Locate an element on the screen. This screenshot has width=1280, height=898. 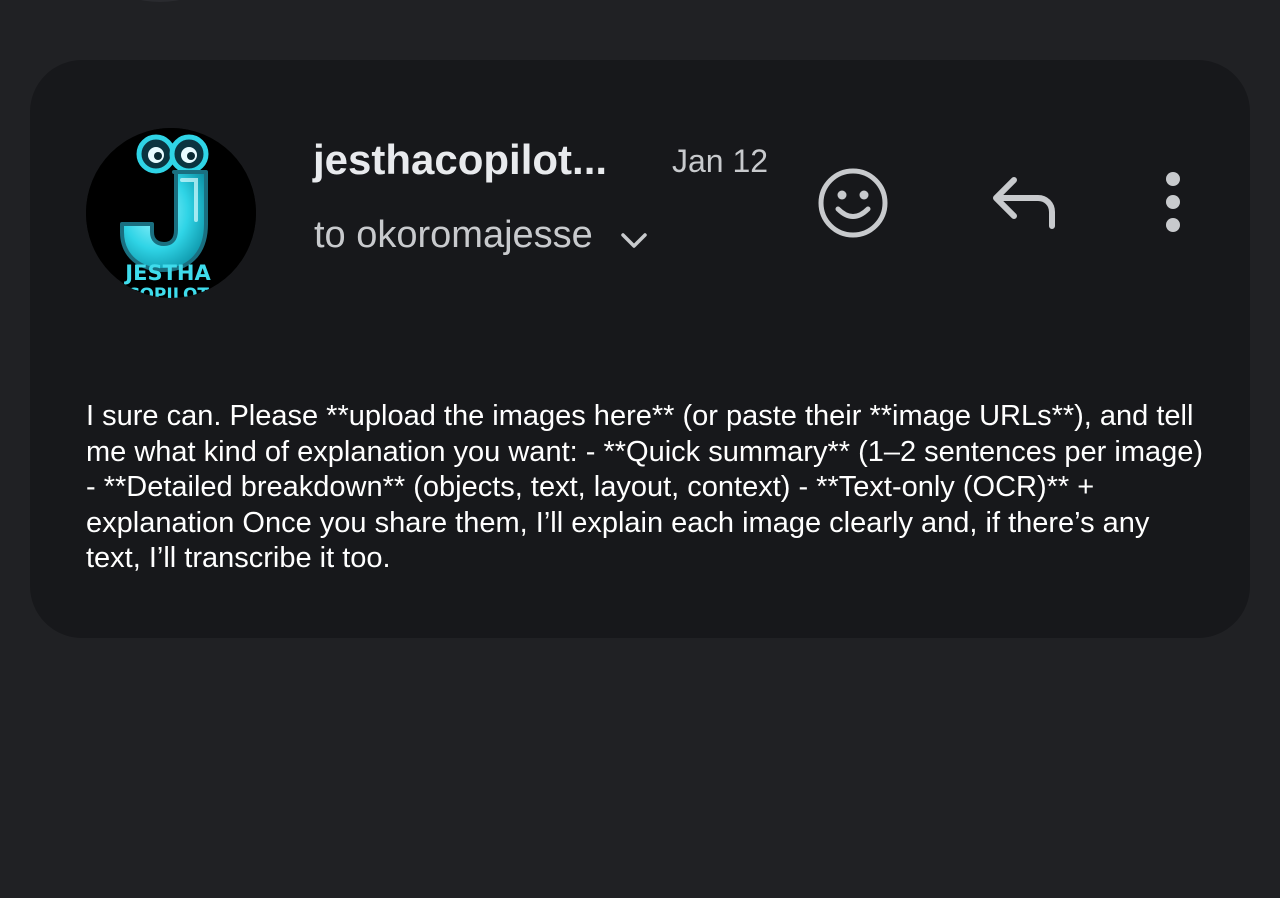
recipient-details-toggle: to okoromajesse is located at coordinates (481, 235).